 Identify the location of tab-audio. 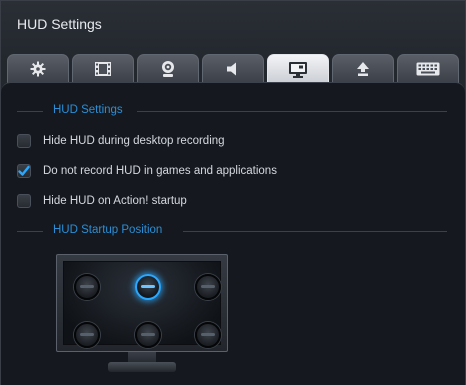
(233, 68).